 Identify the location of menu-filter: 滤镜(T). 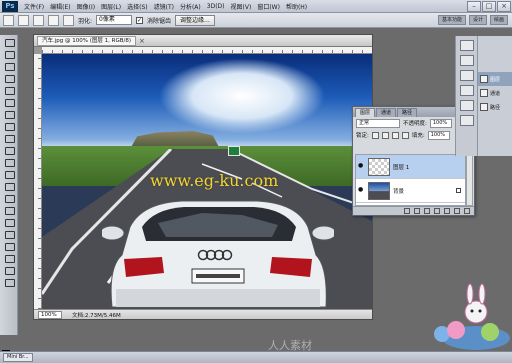
(164, 6).